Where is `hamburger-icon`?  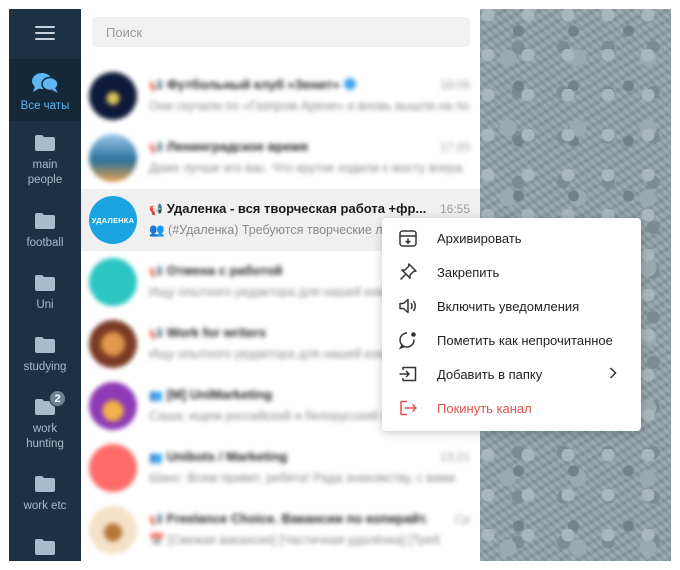 hamburger-icon is located at coordinates (45, 33).